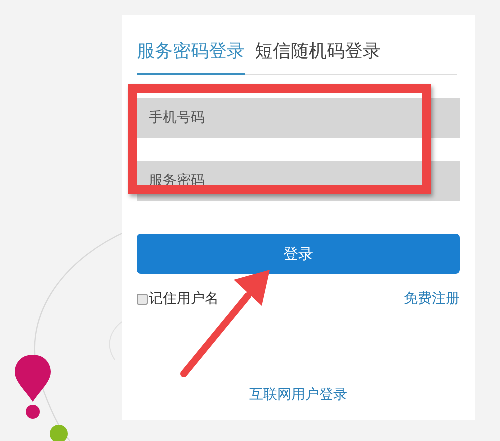 The image size is (500, 441). I want to click on login-tab: 短信随机码登录, so click(318, 55).